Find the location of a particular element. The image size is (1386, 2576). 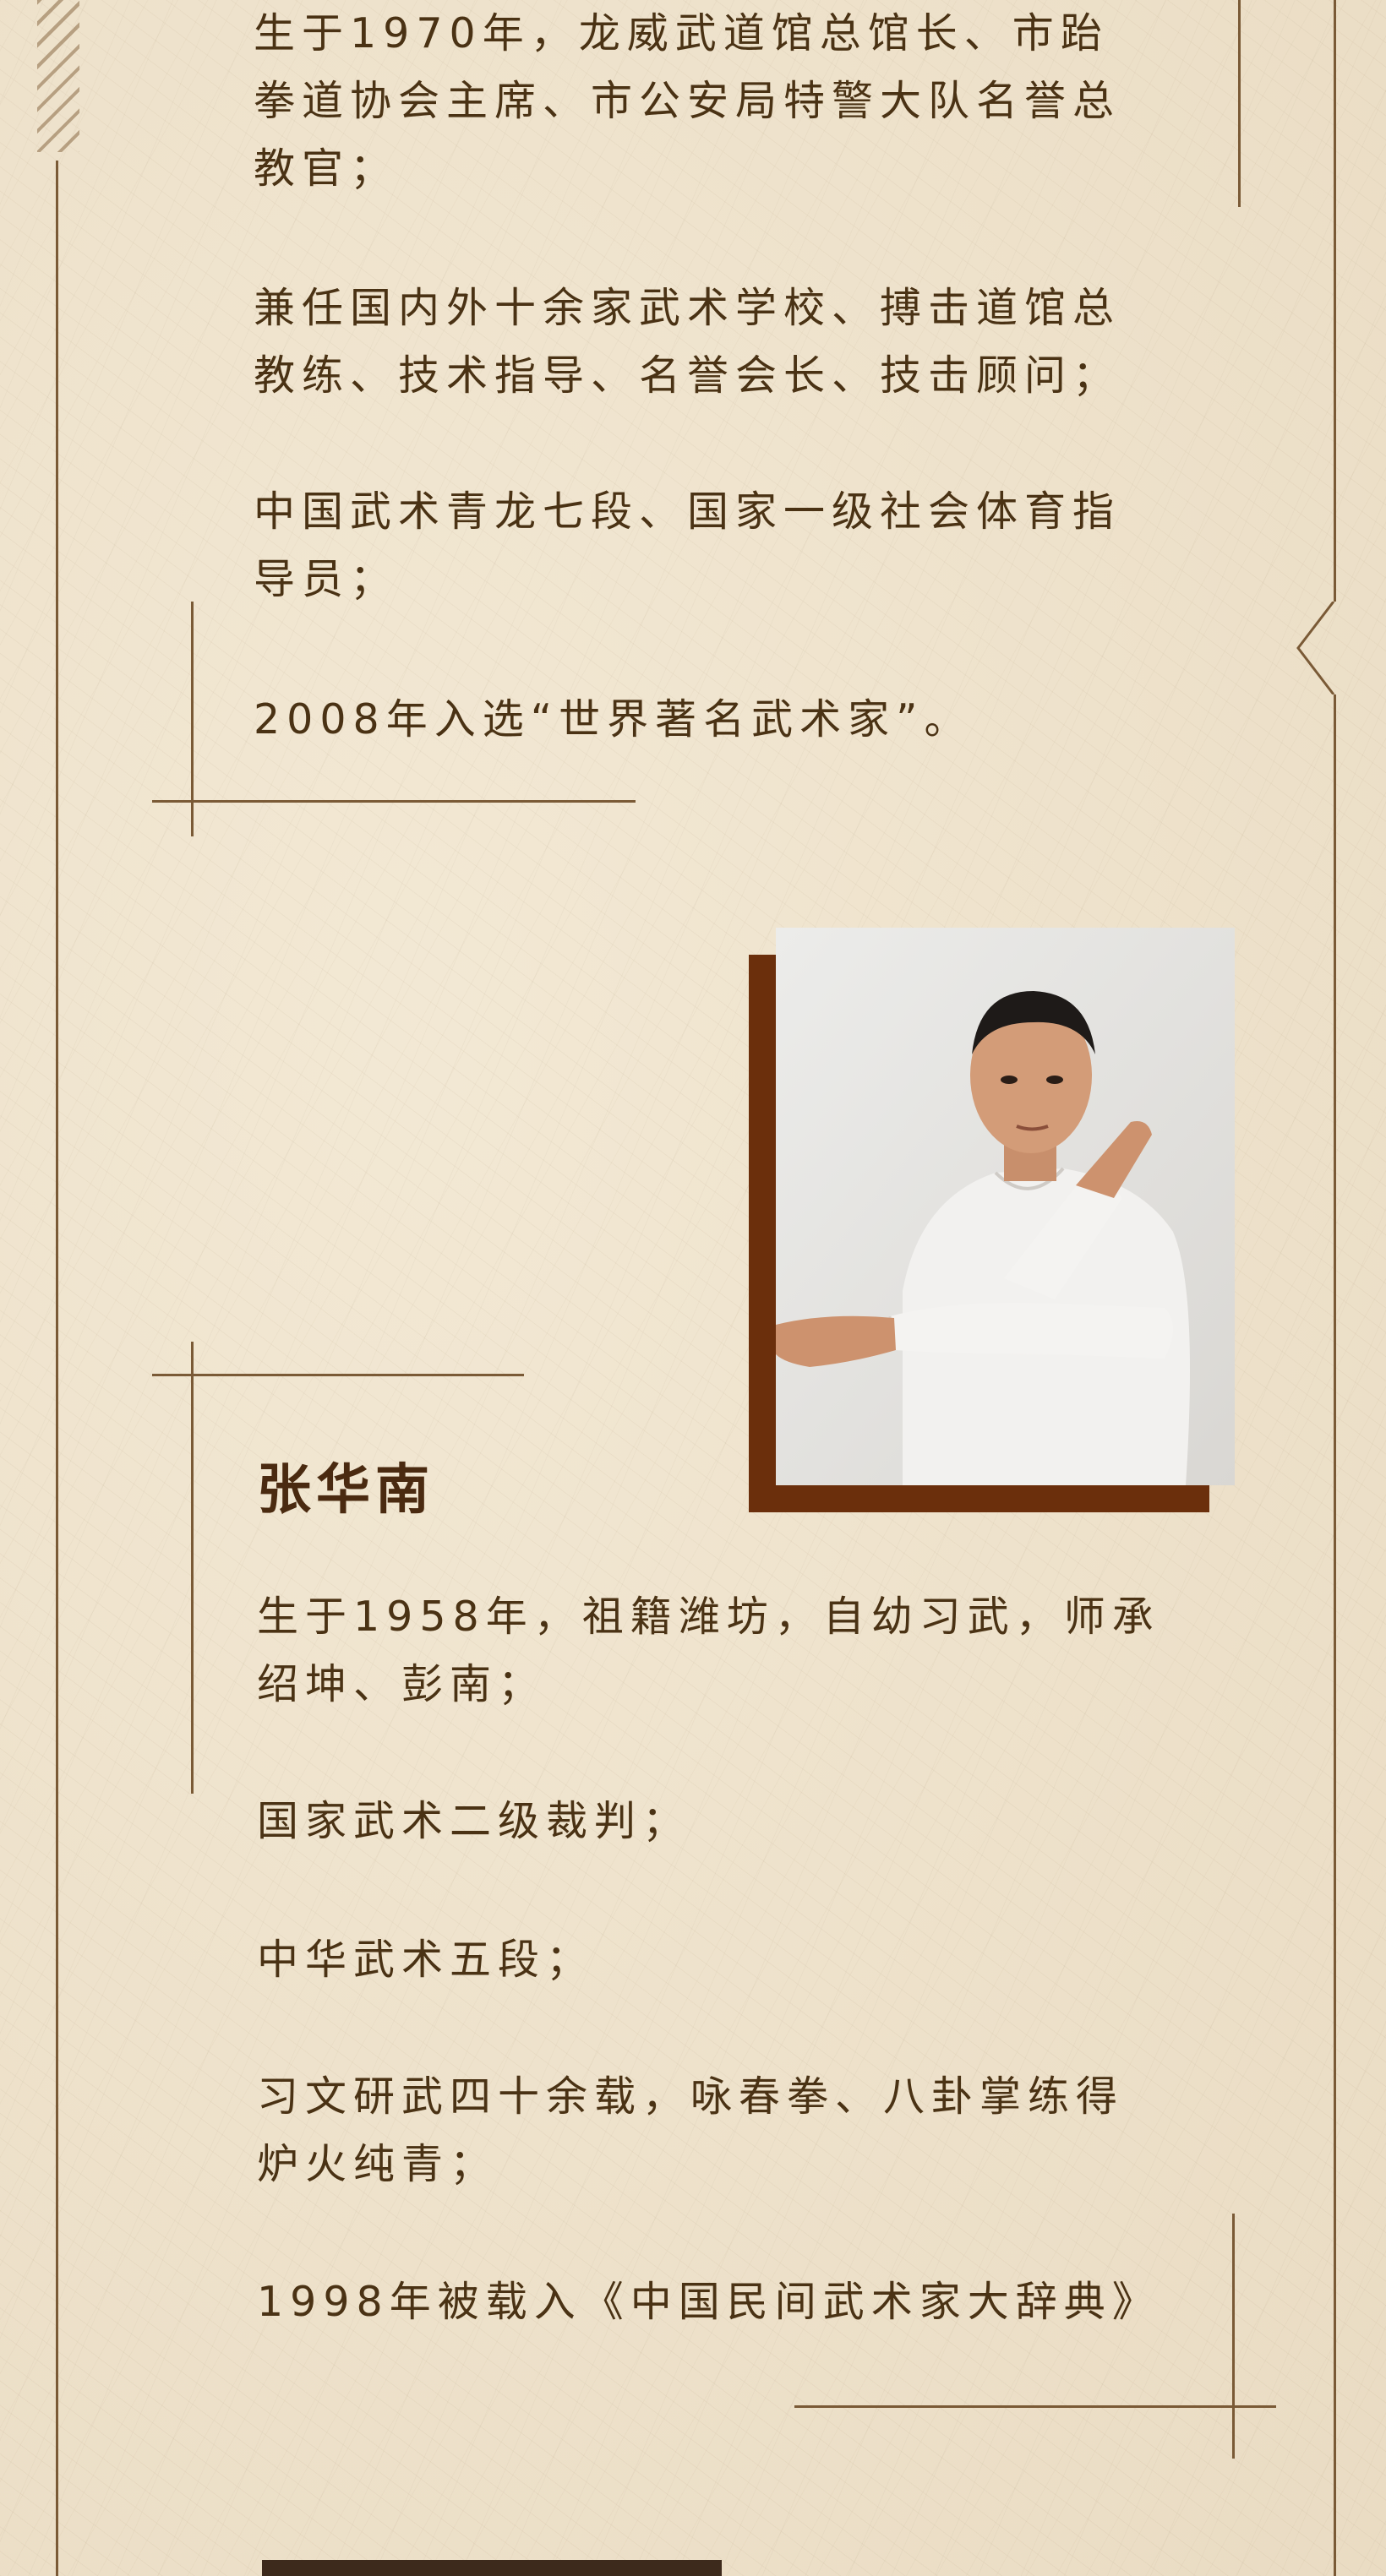

profile2-paragraph-4: 习文研武四十余载，咏春拳、八卦掌练得 炉火纯青； is located at coordinates (691, 2130).